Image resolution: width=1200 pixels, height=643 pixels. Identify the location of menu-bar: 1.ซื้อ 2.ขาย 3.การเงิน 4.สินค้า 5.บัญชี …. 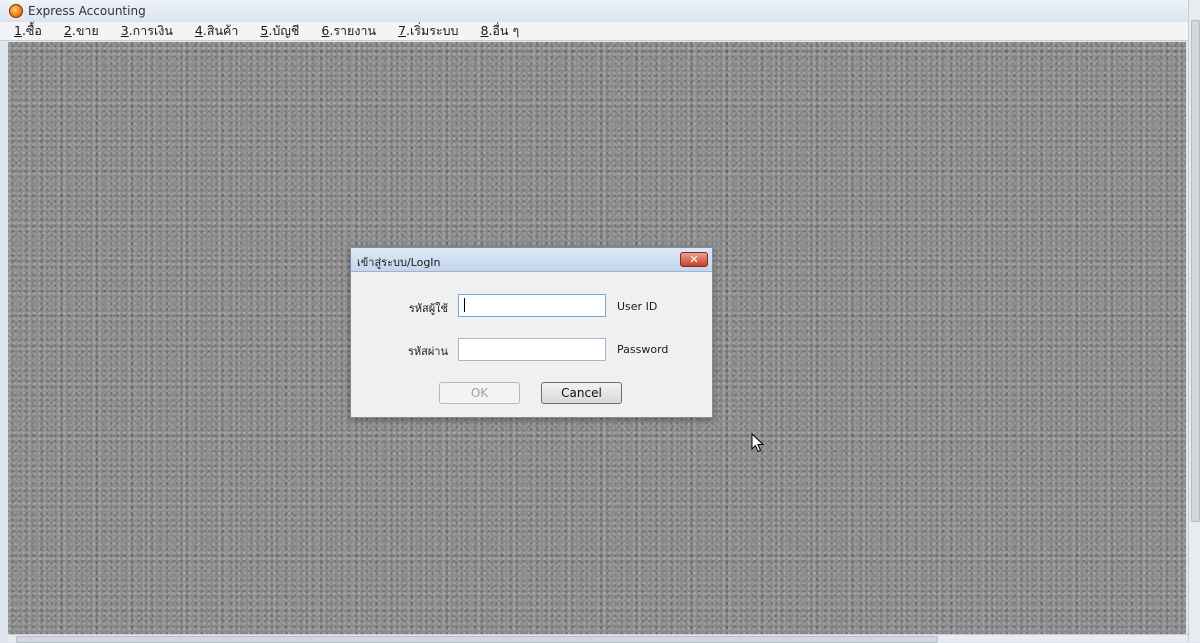
(594, 31).